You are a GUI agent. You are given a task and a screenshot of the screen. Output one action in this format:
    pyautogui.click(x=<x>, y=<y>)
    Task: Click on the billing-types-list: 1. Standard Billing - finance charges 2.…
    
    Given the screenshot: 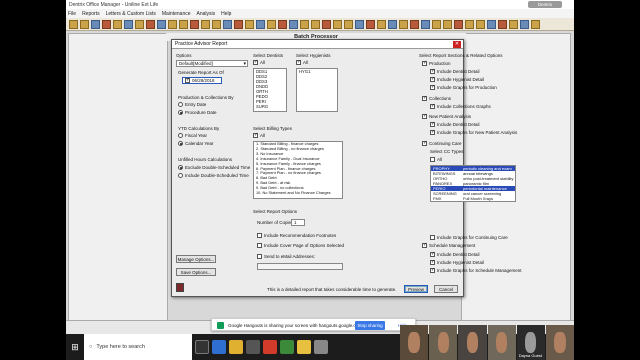 What is the action you would take?
    pyautogui.click(x=298, y=170)
    